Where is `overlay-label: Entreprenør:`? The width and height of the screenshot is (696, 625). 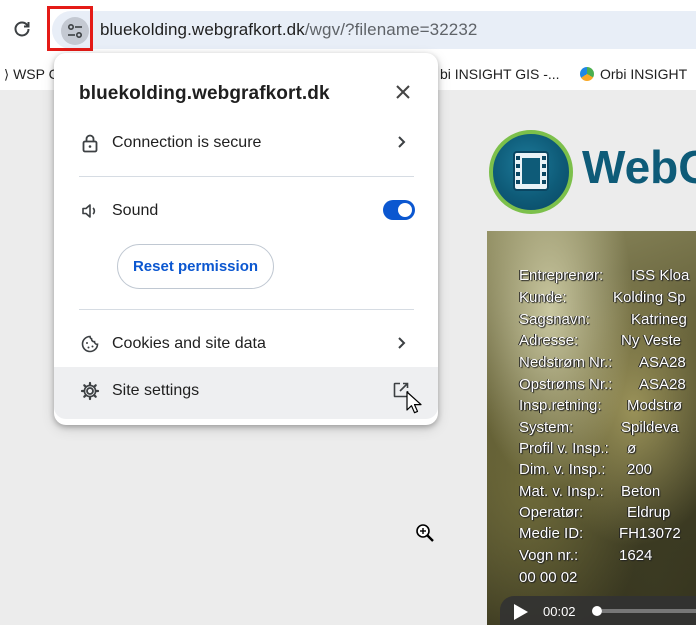
overlay-label: Entreprenør: is located at coordinates (561, 275).